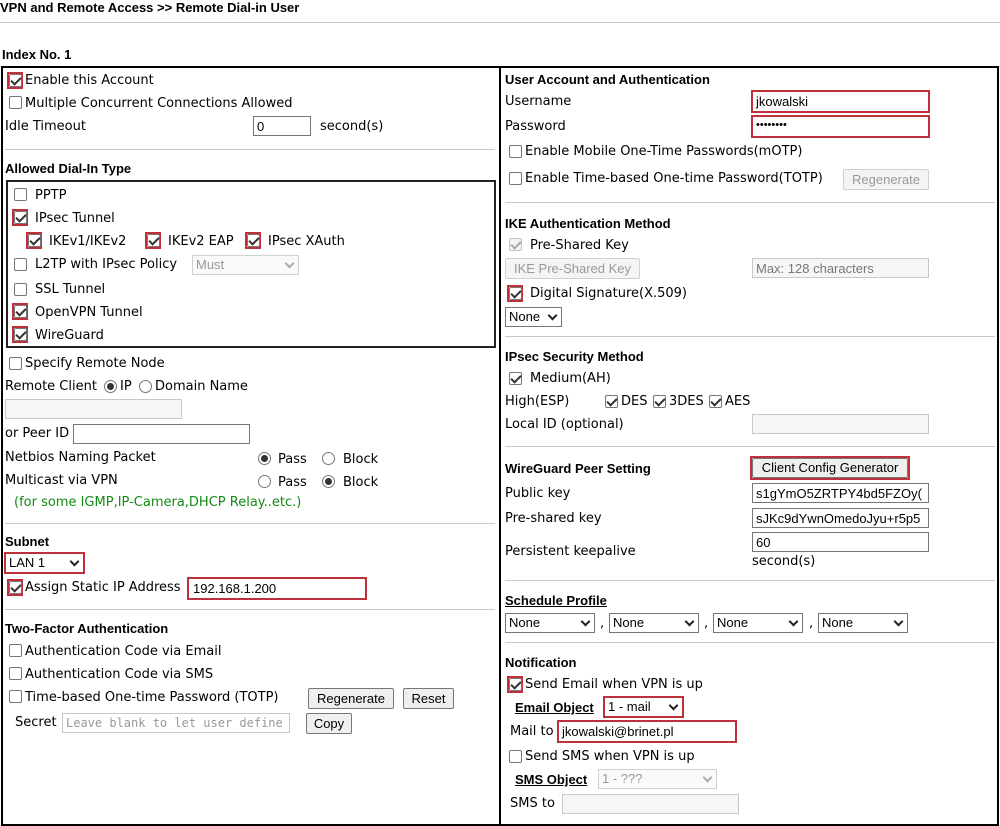 The image size is (1000, 826). What do you see at coordinates (657, 779) in the screenshot?
I see `sms-object-select: 1 - ???` at bounding box center [657, 779].